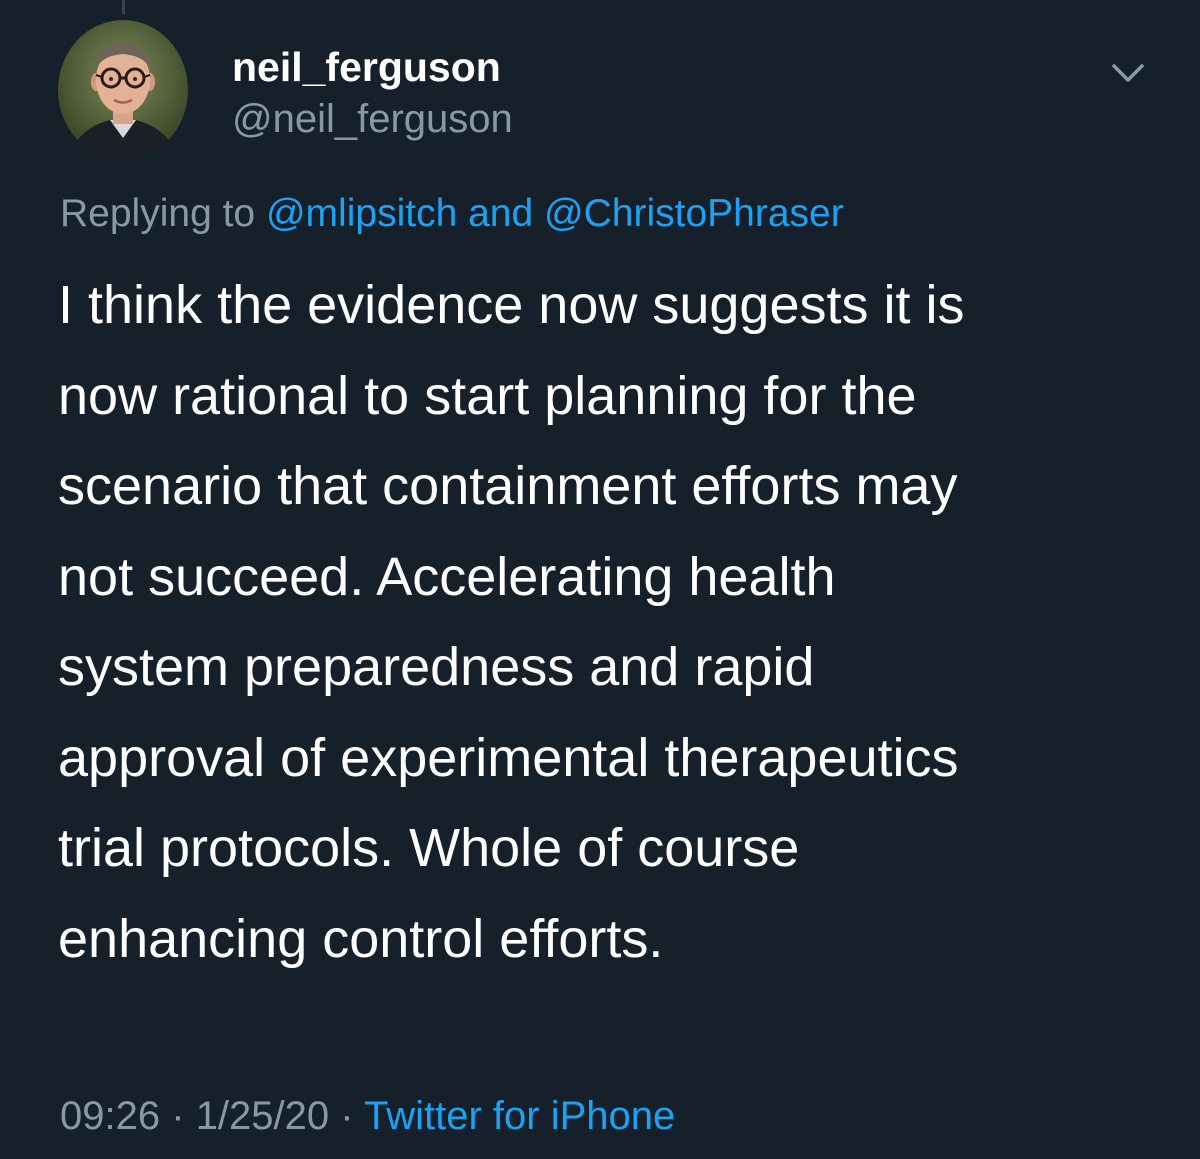  Describe the element at coordinates (158, 213) in the screenshot. I see `replying-to-label: Replying to` at that location.